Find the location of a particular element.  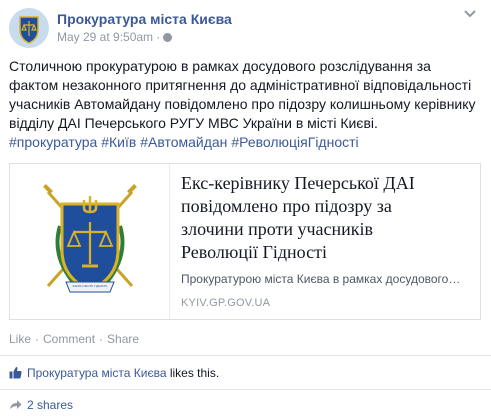

hashtag-link: #Автомайдан is located at coordinates (183, 142).